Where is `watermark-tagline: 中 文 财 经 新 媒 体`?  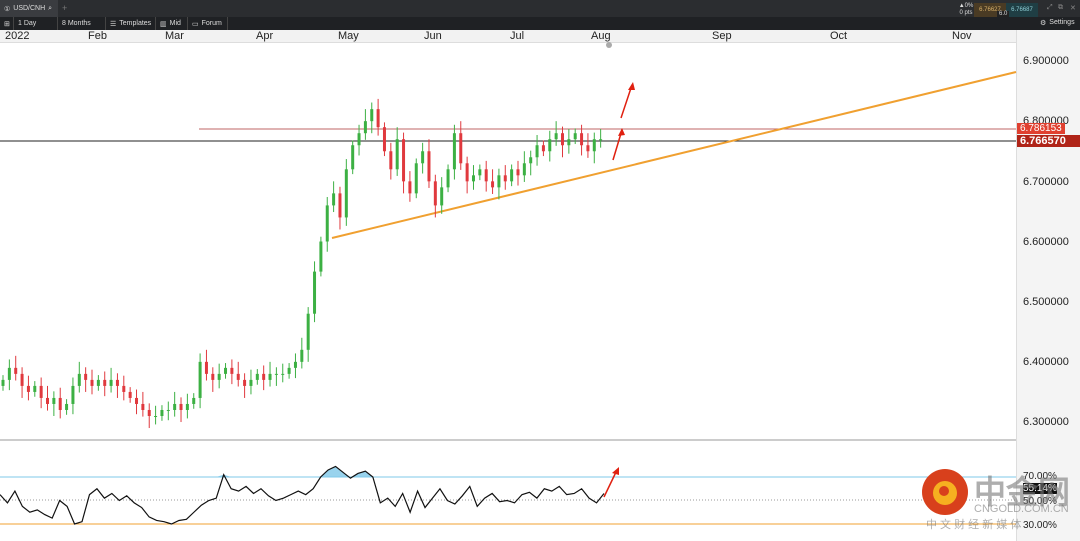
watermark-tagline: 中 文 财 经 新 媒 体 is located at coordinates (974, 525).